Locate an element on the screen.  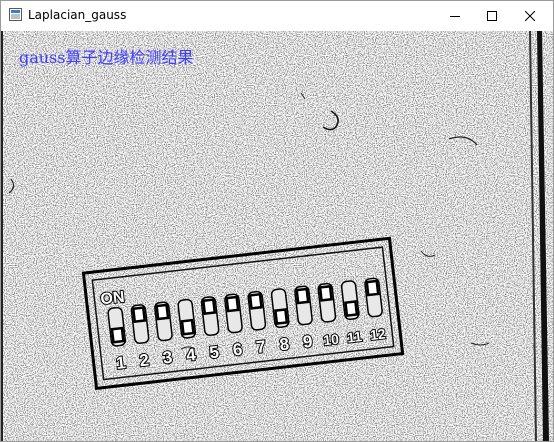
switch-number-label: 11 is located at coordinates (354, 337).